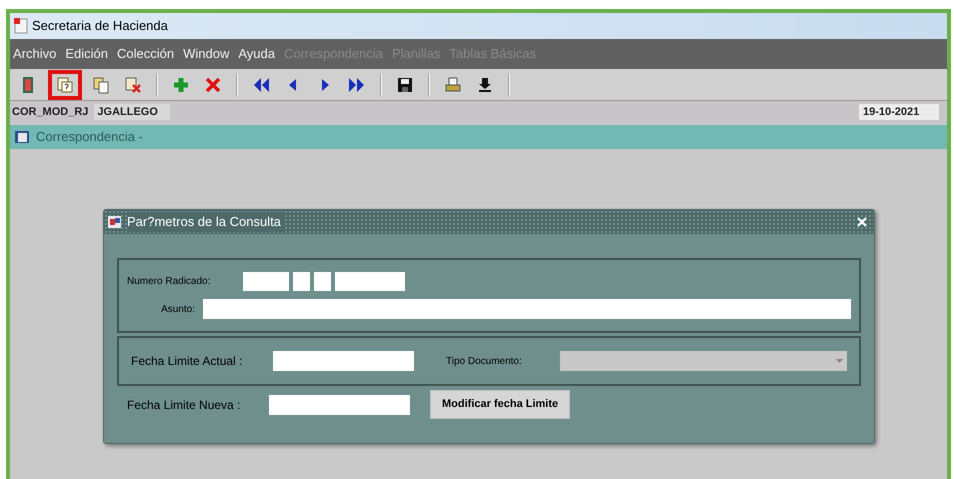  Describe the element at coordinates (862, 222) in the screenshot. I see `close-icon` at that location.